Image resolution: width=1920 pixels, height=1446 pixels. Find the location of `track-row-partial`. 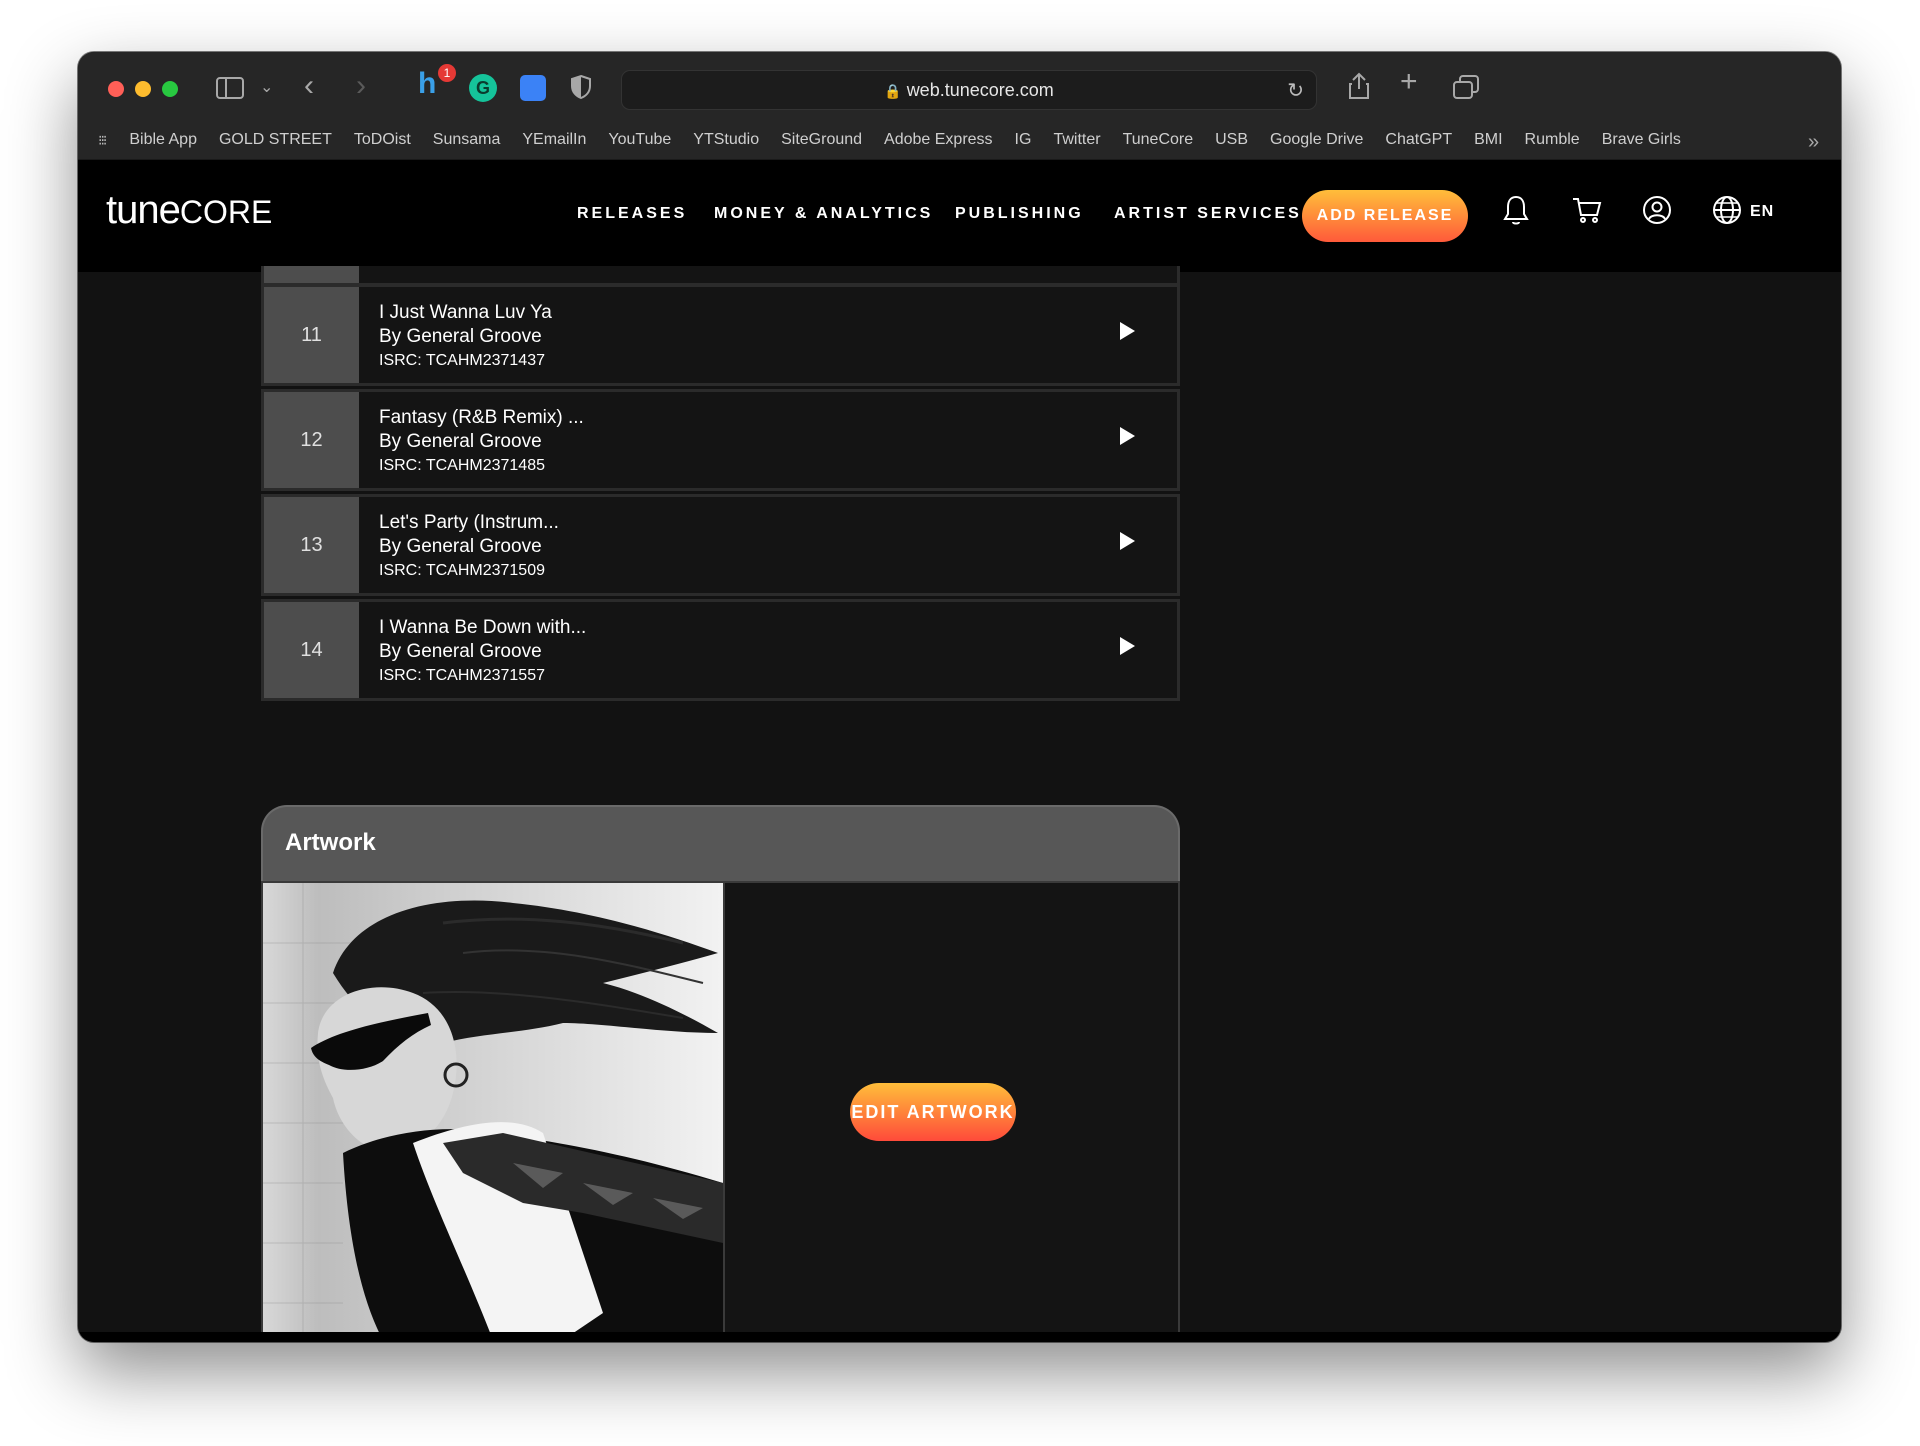

track-row-partial is located at coordinates (720, 276).